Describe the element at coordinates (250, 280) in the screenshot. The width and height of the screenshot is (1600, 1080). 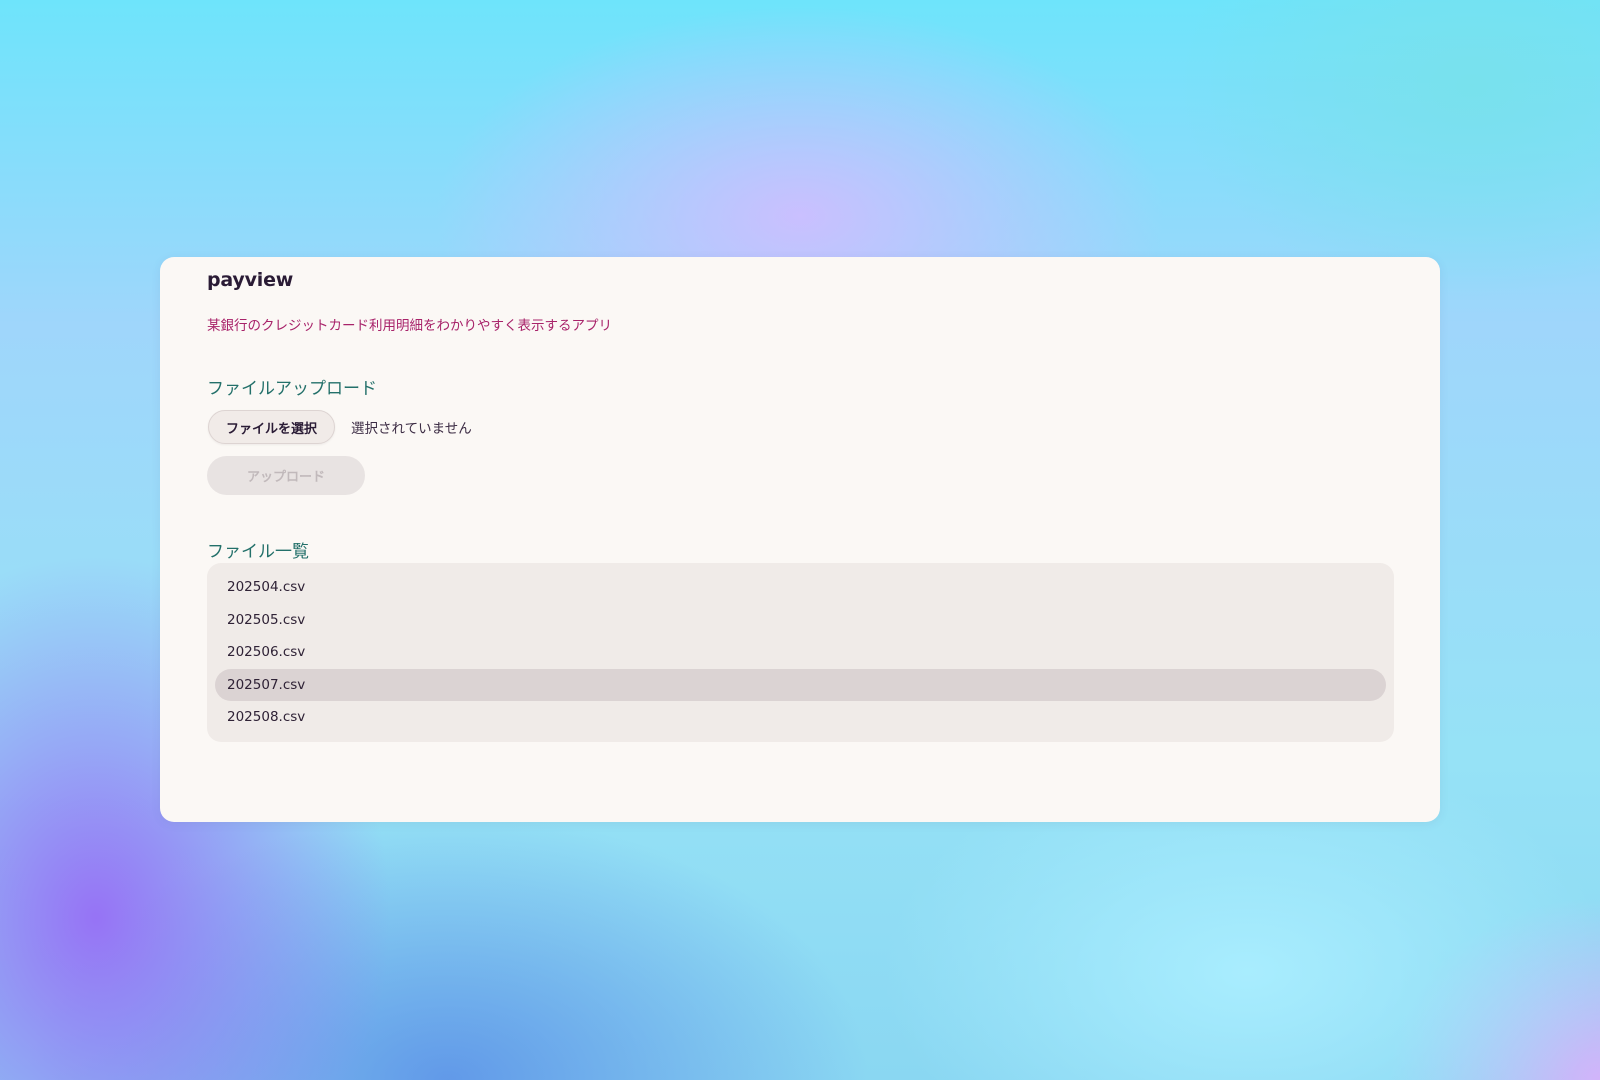
I see `app-title: payview` at that location.